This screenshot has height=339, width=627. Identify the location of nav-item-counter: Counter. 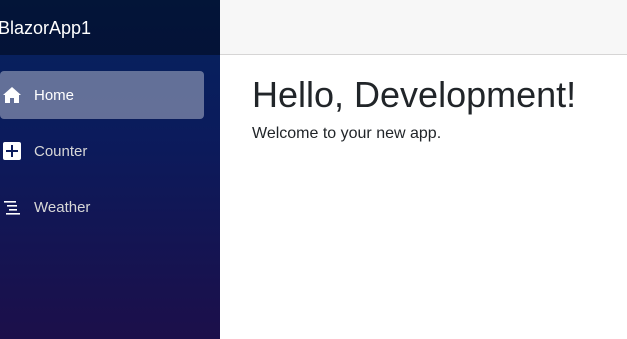
(102, 151).